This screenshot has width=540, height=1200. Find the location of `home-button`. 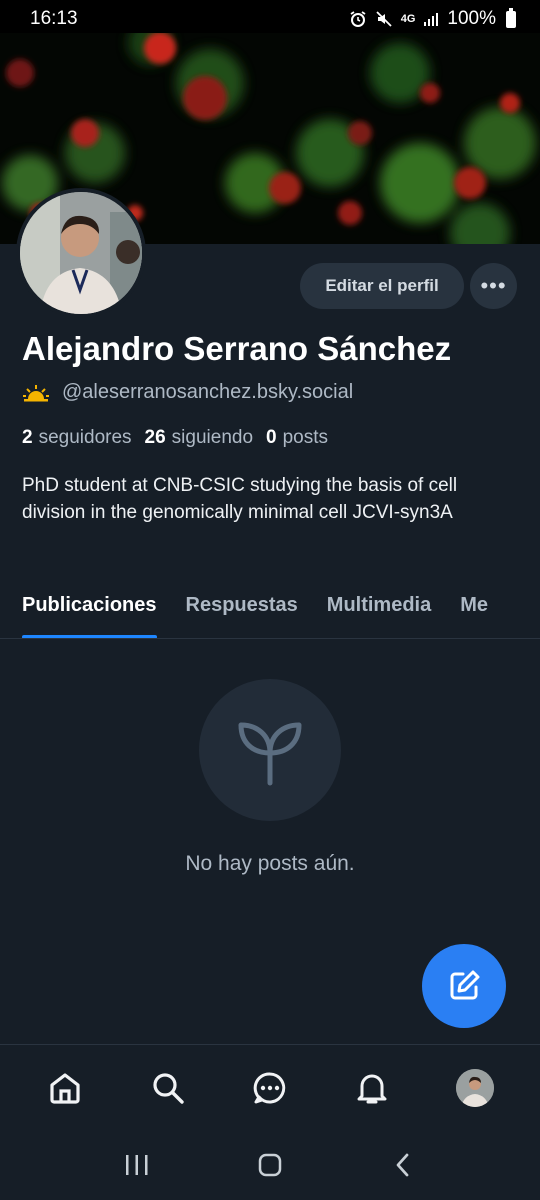

home-button is located at coordinates (270, 1165).